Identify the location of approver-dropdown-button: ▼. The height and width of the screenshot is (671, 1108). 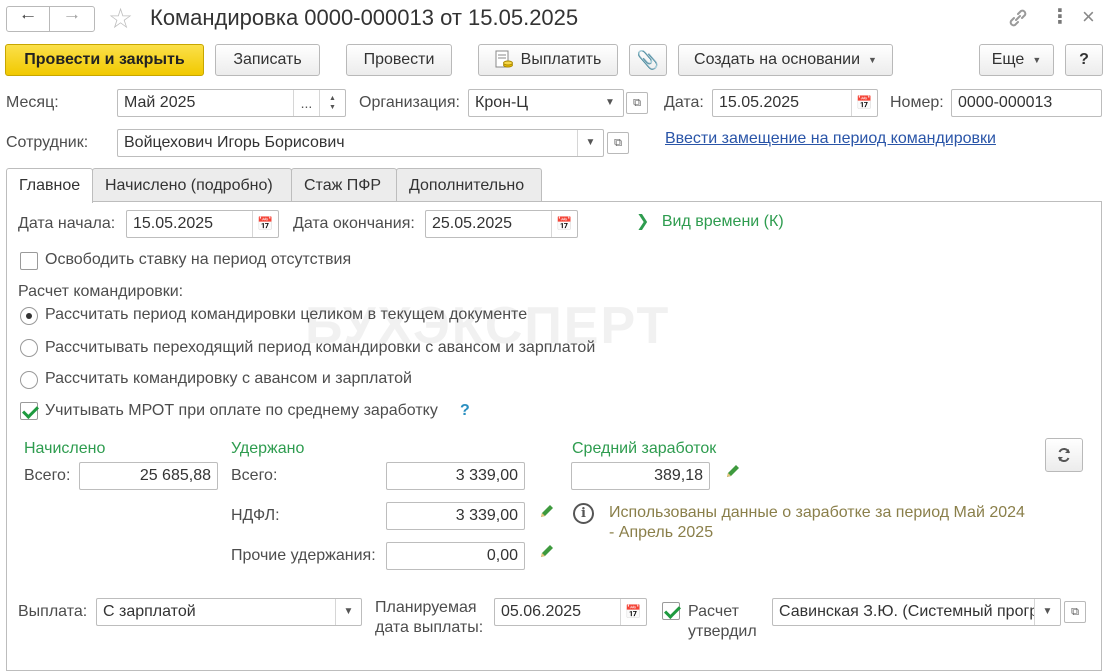
(1047, 612).